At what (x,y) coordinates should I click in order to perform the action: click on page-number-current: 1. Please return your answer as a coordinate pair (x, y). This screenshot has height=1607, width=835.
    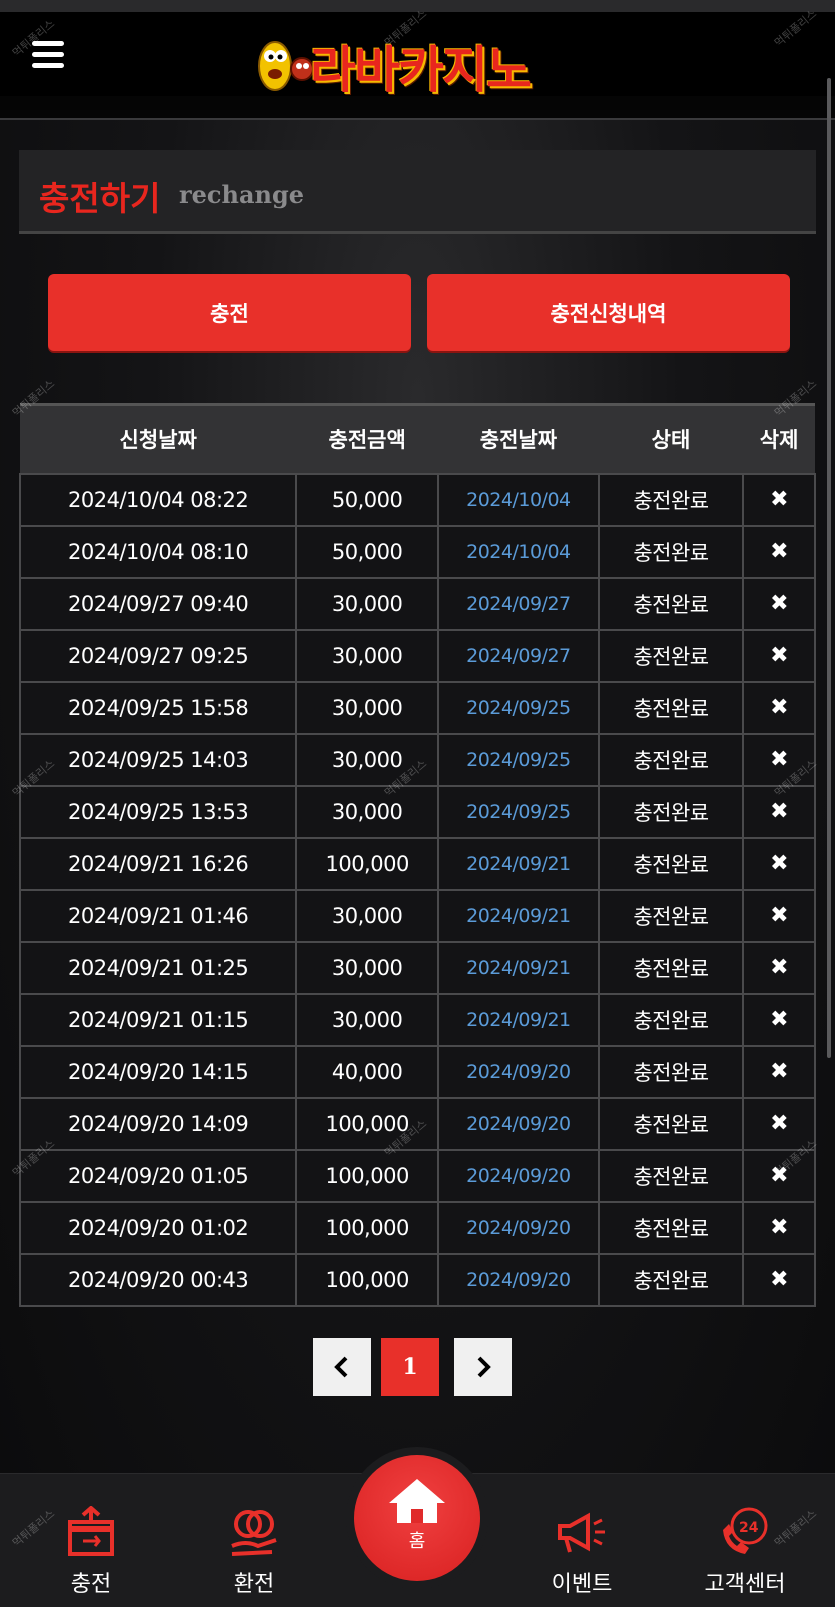
    Looking at the image, I should click on (410, 1367).